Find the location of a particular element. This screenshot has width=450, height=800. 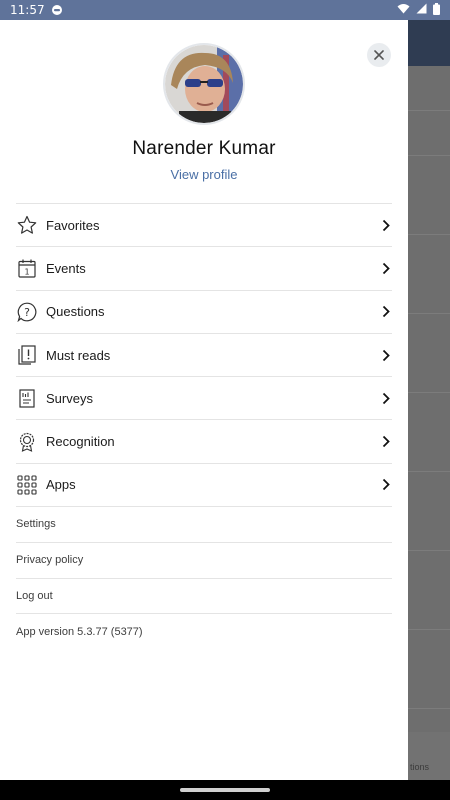

question-icon: ? is located at coordinates (27, 312).